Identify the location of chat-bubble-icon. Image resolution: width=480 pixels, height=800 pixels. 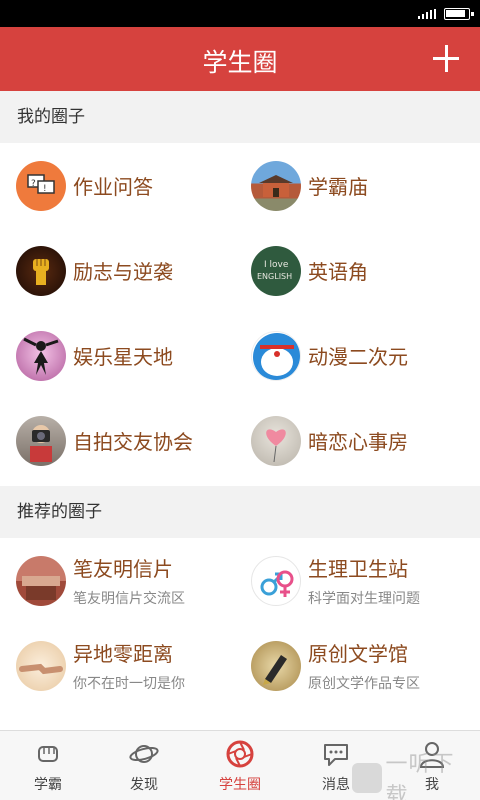
(336, 755).